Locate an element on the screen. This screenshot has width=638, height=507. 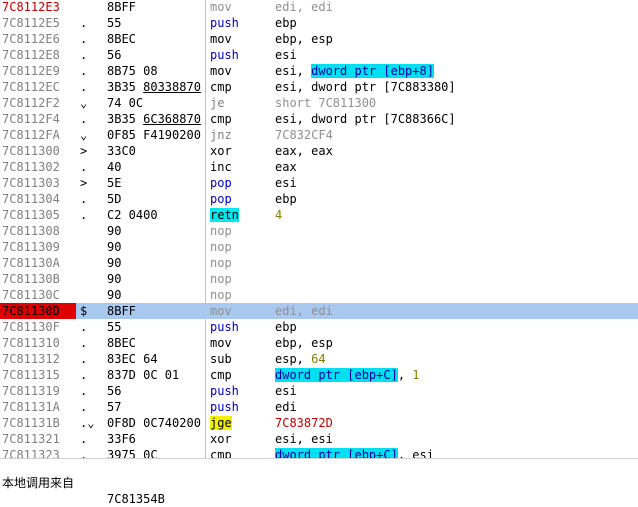
table-row: 7C81130A 90 nop is located at coordinates (319, 263).